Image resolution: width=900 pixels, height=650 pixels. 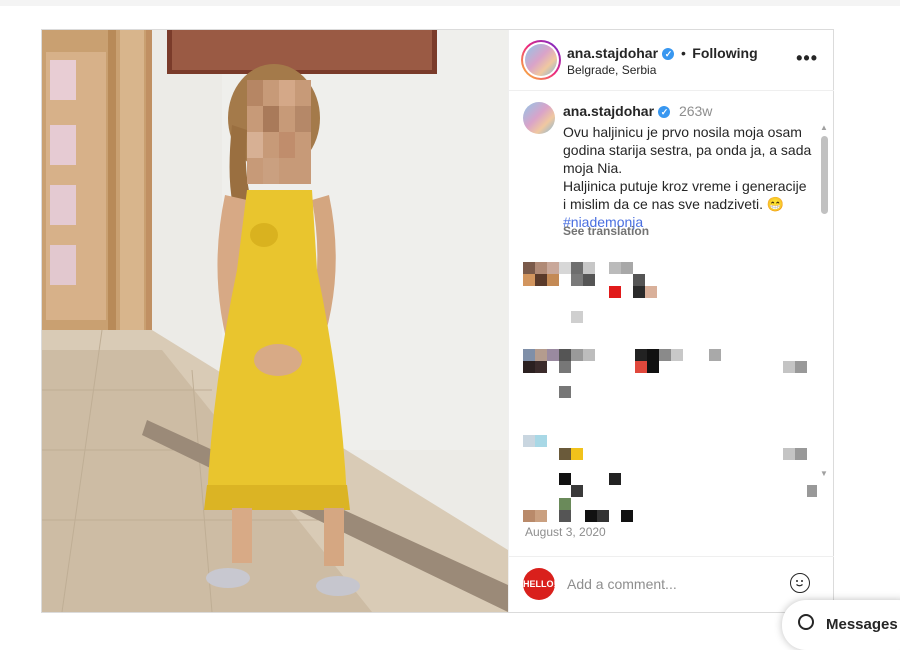 I want to click on following-button: Following, so click(x=724, y=53).